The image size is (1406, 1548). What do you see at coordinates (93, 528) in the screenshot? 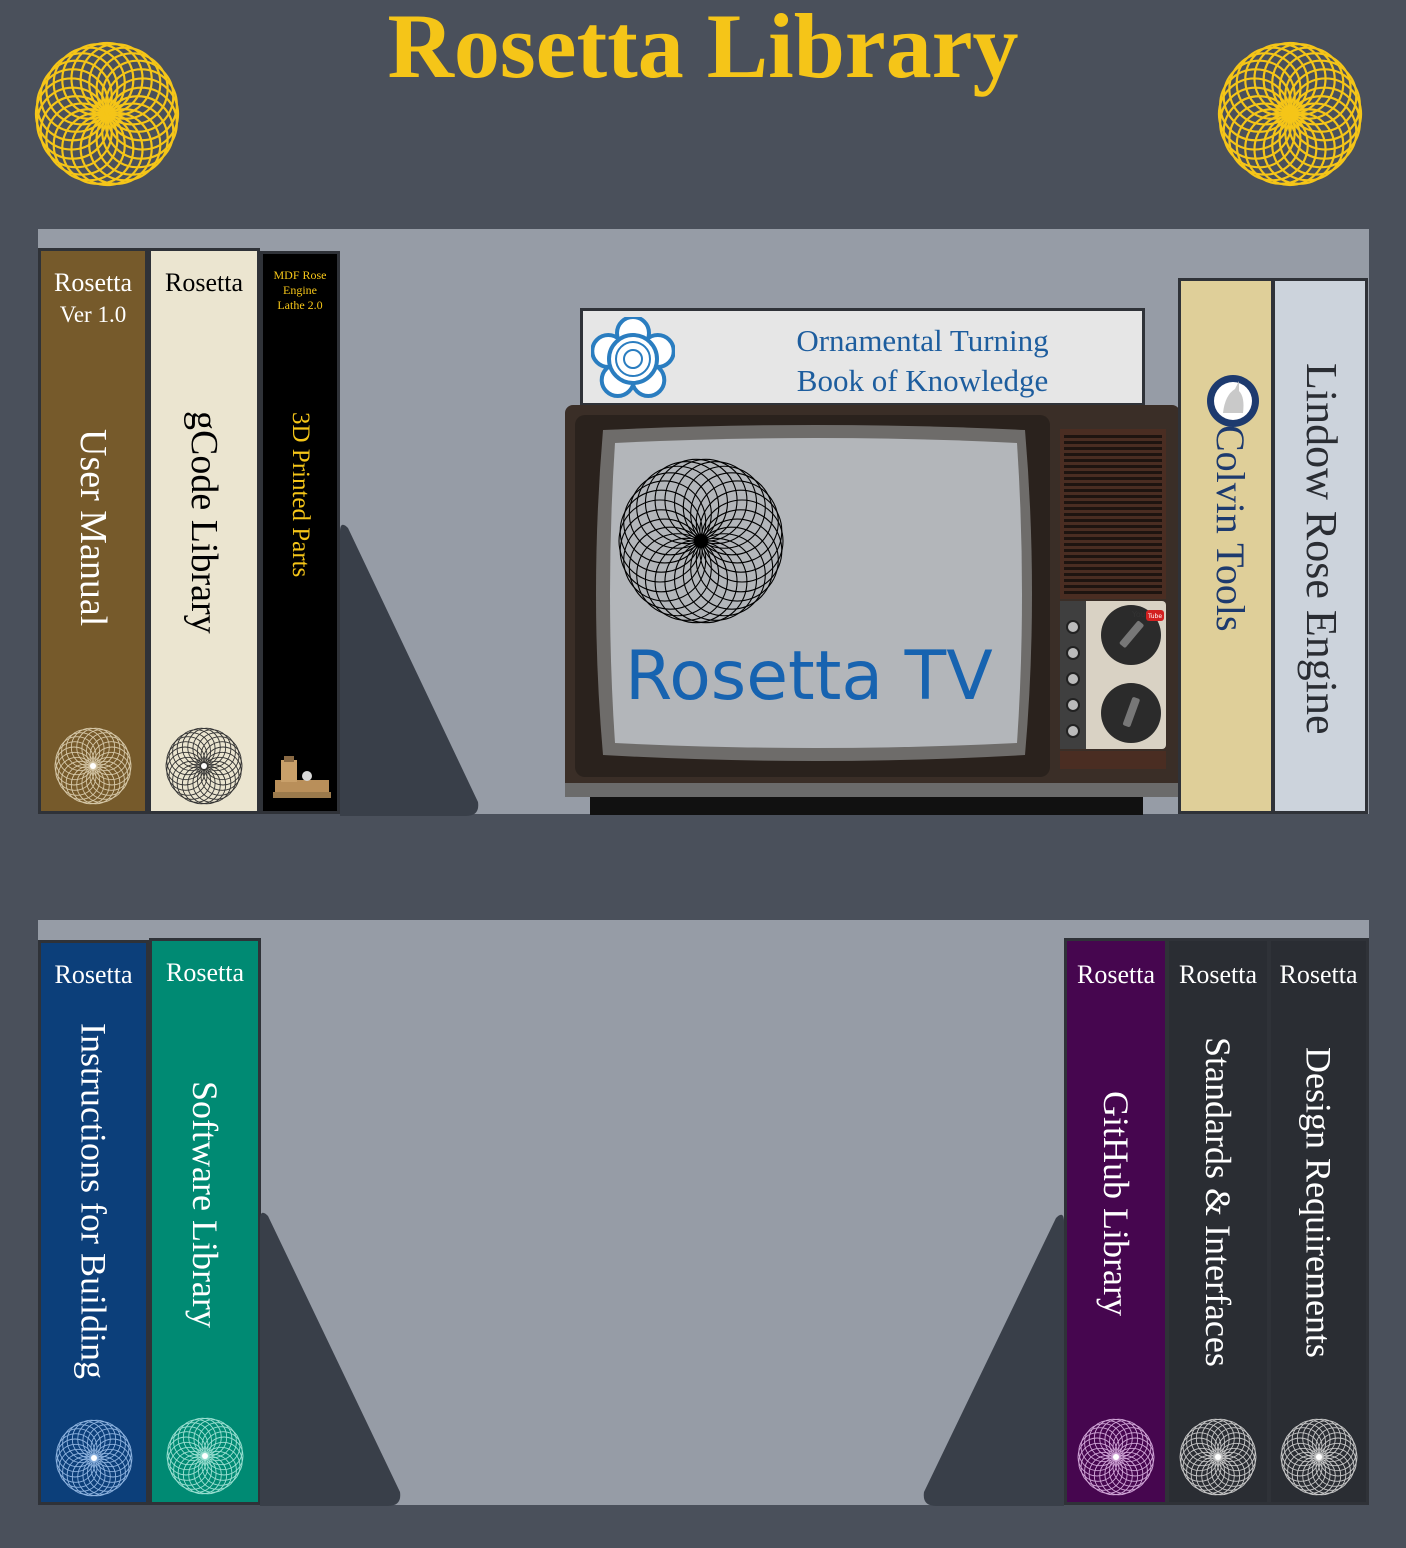
I see `book-spine-label: User Manual` at bounding box center [93, 528].